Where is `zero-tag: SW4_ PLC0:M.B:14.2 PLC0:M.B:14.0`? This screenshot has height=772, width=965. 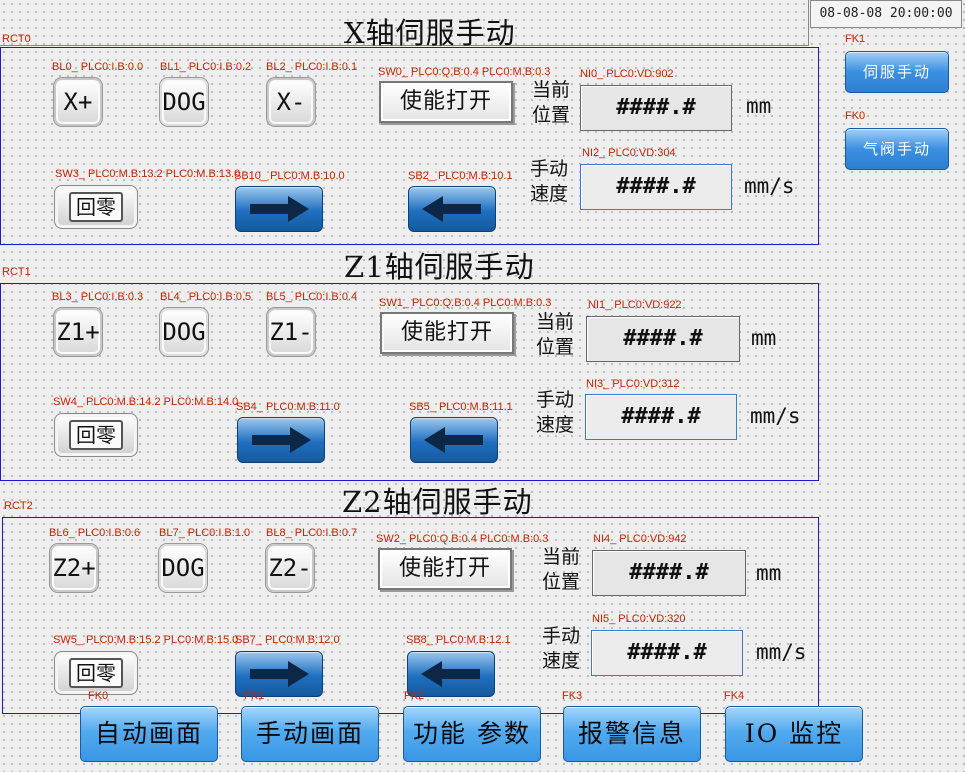
zero-tag: SW4_ PLC0:M.B:14.2 PLC0:M.B:14.0 is located at coordinates (146, 402).